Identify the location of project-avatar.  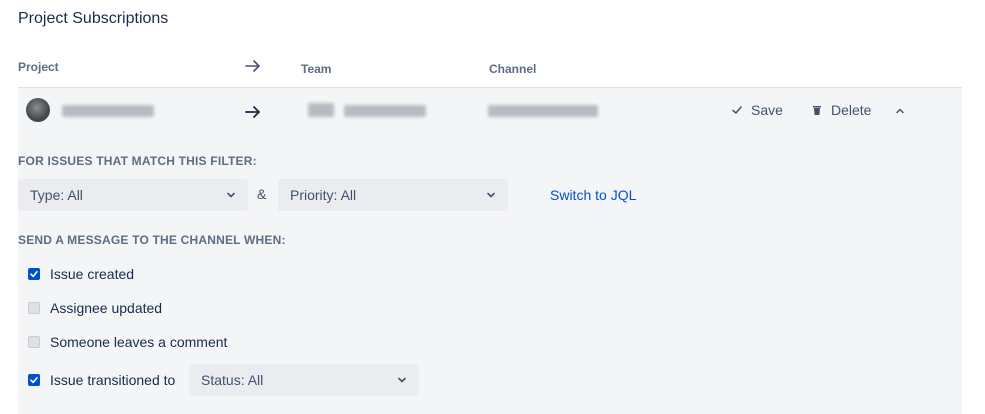
(38, 110).